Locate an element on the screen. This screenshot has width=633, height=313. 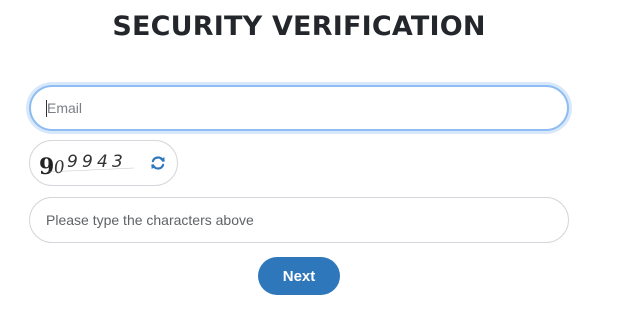
captcha-box: 909943 9 0 9 9 4 3 is located at coordinates (103, 163).